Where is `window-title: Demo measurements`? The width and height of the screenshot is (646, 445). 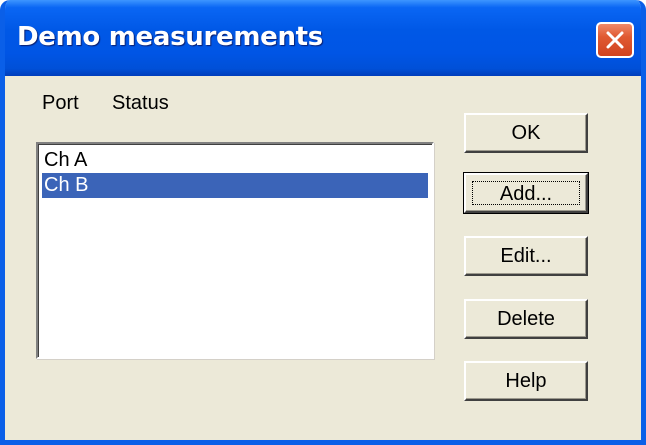 window-title: Demo measurements is located at coordinates (170, 37).